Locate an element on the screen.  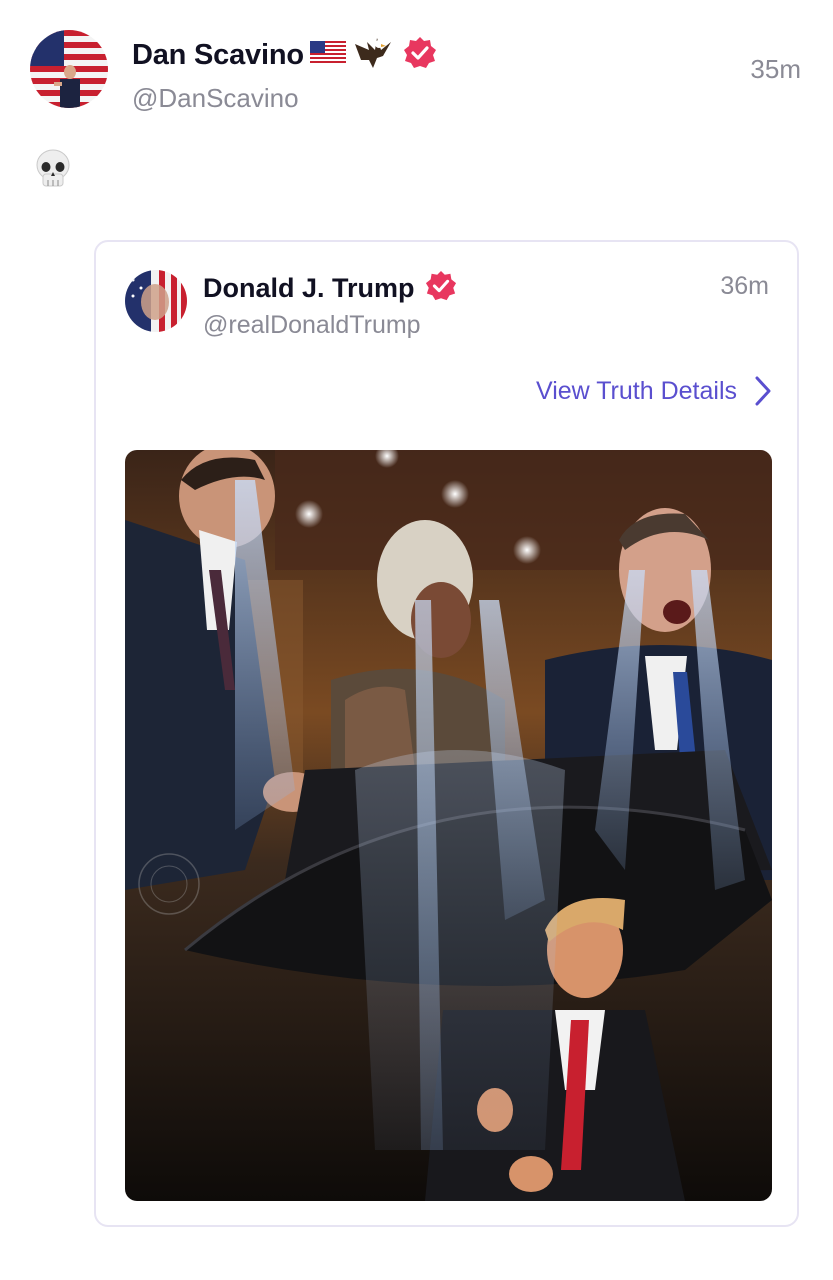
post-body: 💀 is located at coordinates (53, 171).